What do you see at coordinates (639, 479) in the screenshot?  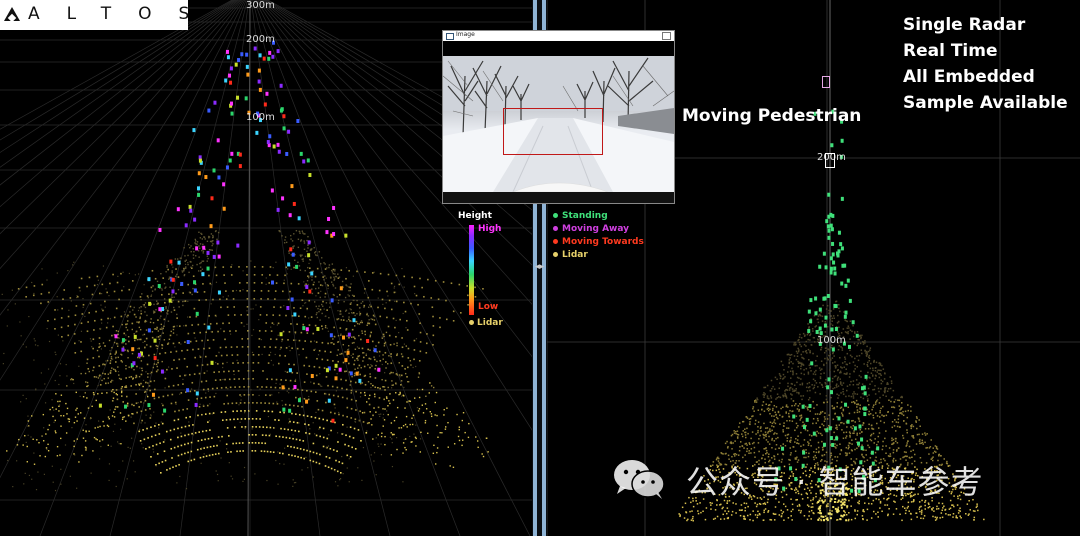 I see `wechat-icon` at bounding box center [639, 479].